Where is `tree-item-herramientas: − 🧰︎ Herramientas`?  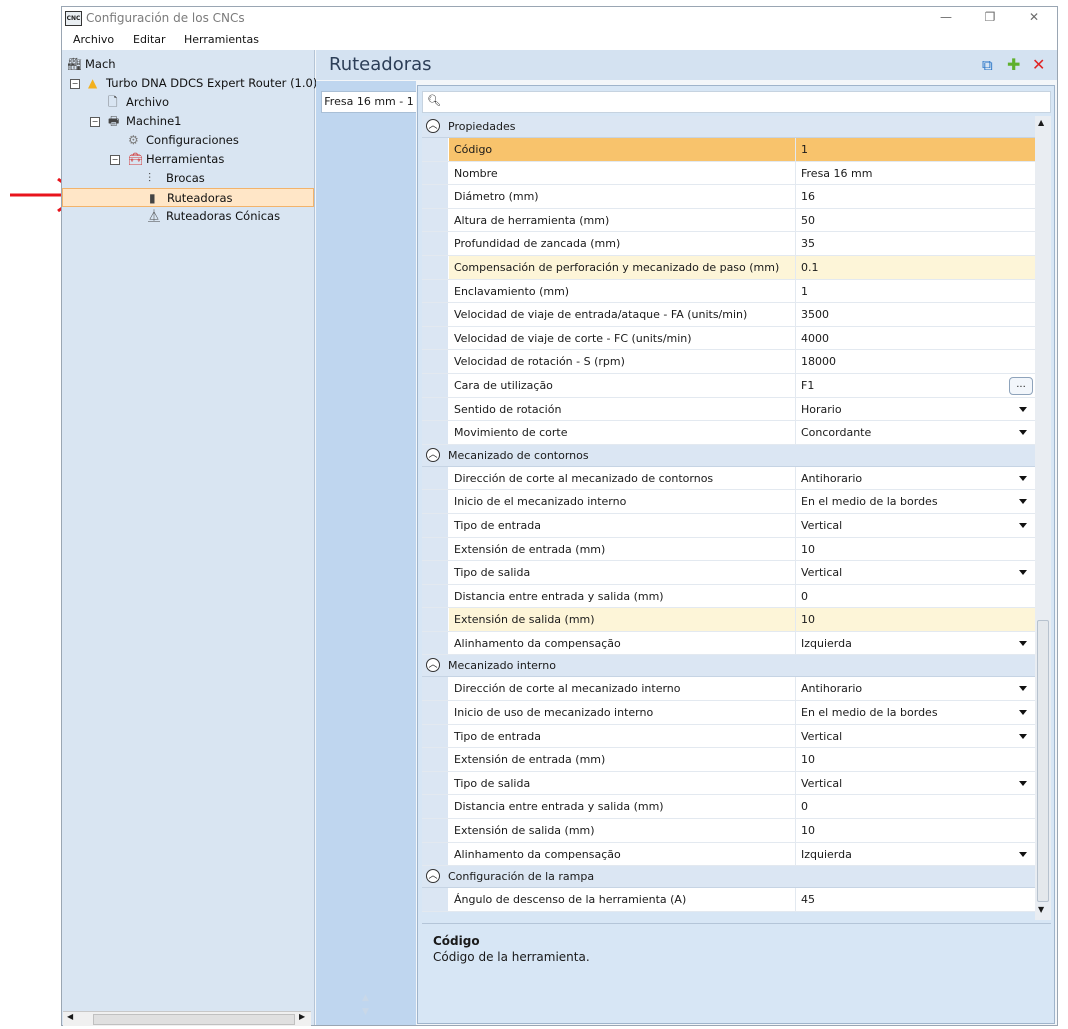
tree-item-herramientas: − 🧰︎ Herramientas is located at coordinates (187, 159).